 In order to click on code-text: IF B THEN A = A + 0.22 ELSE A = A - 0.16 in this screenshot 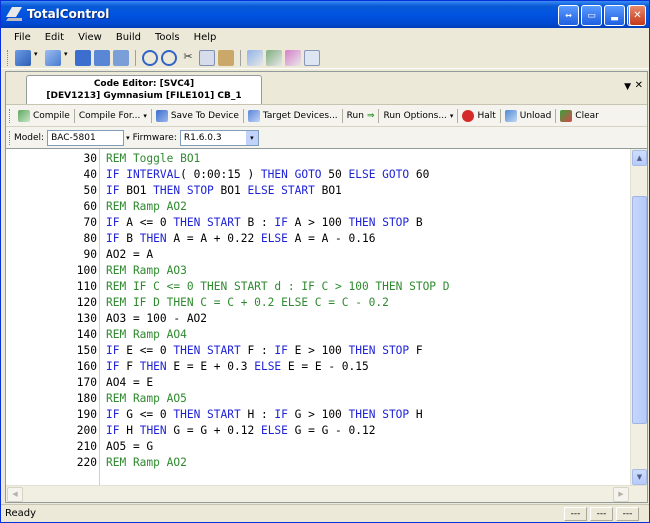, I will do `click(240, 239)`.